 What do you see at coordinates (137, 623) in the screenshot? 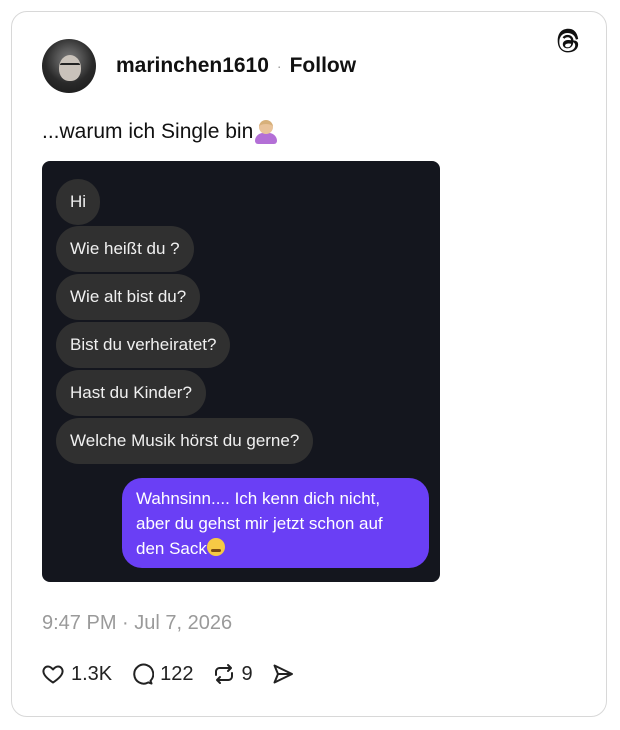
I see `post-timestamp: 9:47 PM · Jul 7, 2026` at bounding box center [137, 623].